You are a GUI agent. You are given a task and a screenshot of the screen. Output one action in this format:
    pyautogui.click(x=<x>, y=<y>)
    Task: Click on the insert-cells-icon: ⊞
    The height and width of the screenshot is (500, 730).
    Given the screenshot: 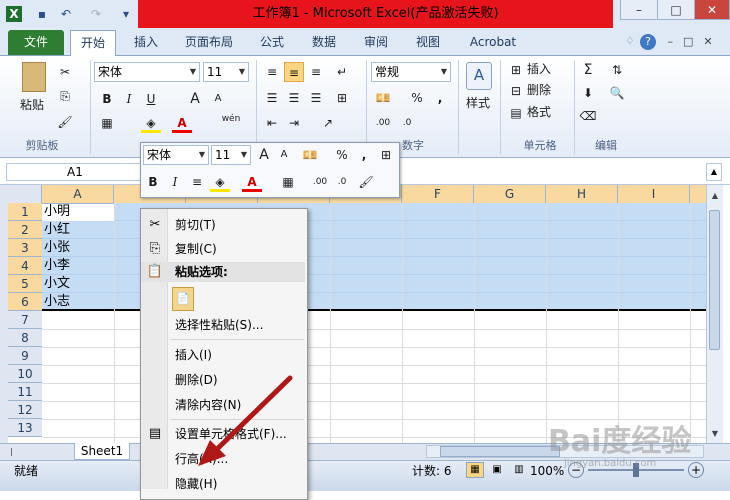 What is the action you would take?
    pyautogui.click(x=516, y=70)
    